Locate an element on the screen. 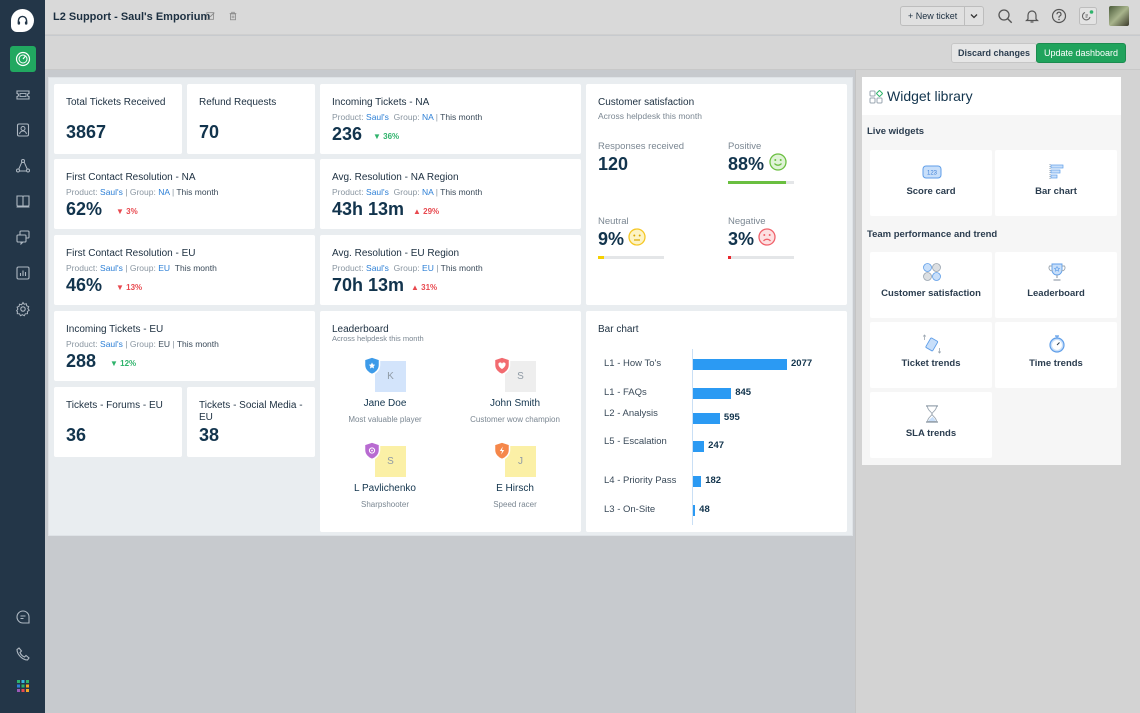  sidebar-item-discussions is located at coordinates (23, 237).